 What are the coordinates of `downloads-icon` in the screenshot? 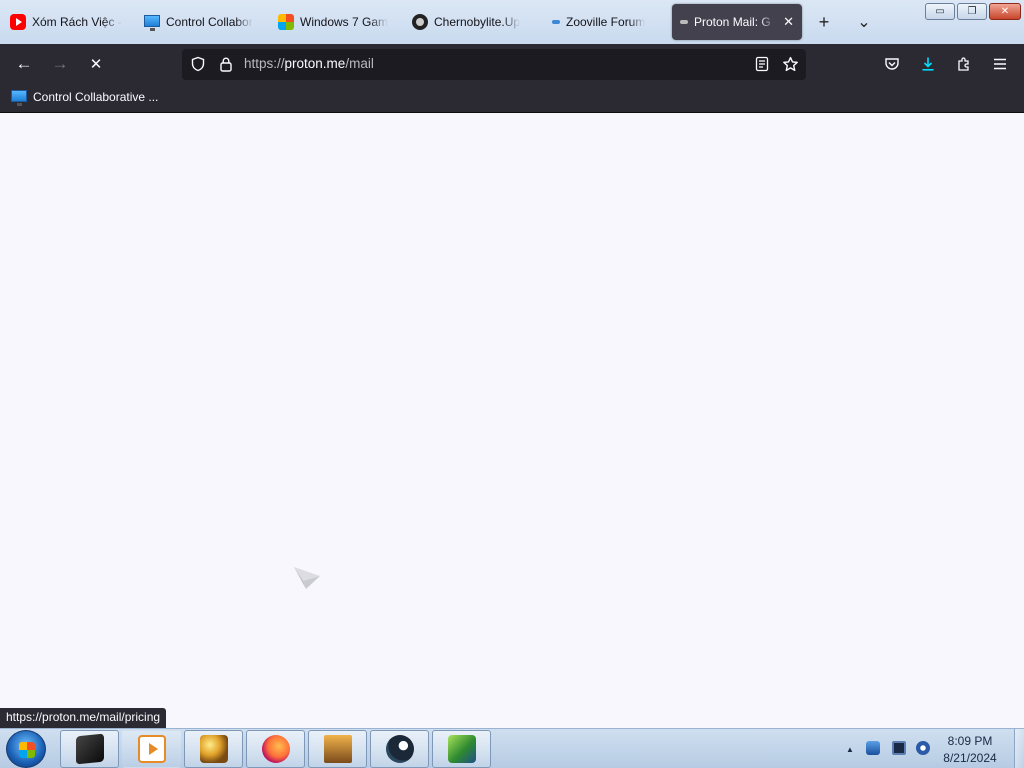 It's located at (928, 64).